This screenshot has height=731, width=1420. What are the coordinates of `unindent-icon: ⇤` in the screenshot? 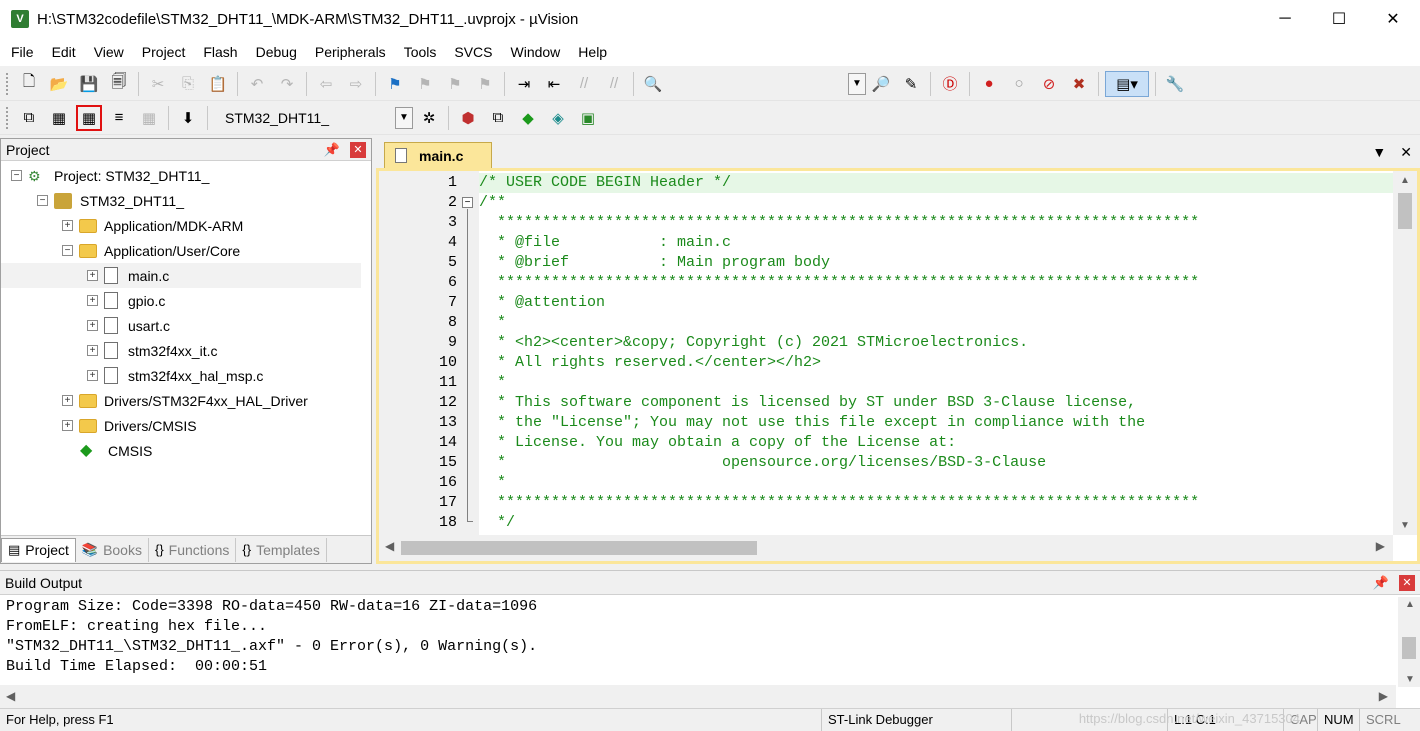 It's located at (554, 84).